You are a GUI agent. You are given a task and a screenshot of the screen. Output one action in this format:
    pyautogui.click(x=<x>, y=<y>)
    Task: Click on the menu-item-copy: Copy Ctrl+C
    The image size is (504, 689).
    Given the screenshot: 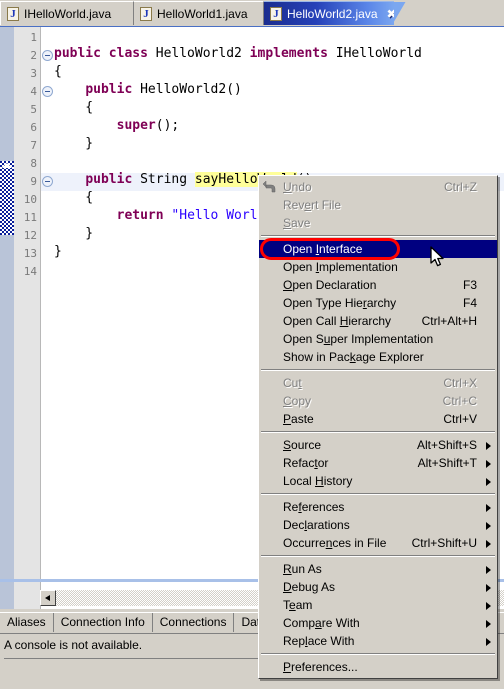 What is the action you would take?
    pyautogui.click(x=378, y=401)
    